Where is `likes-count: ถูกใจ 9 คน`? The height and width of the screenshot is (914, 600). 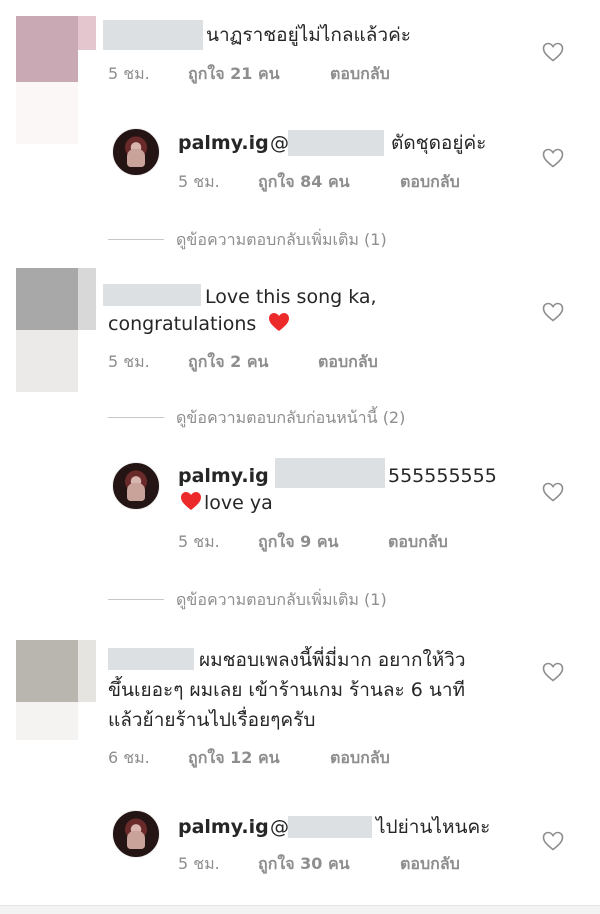
likes-count: ถูกใจ 9 คน is located at coordinates (298, 542).